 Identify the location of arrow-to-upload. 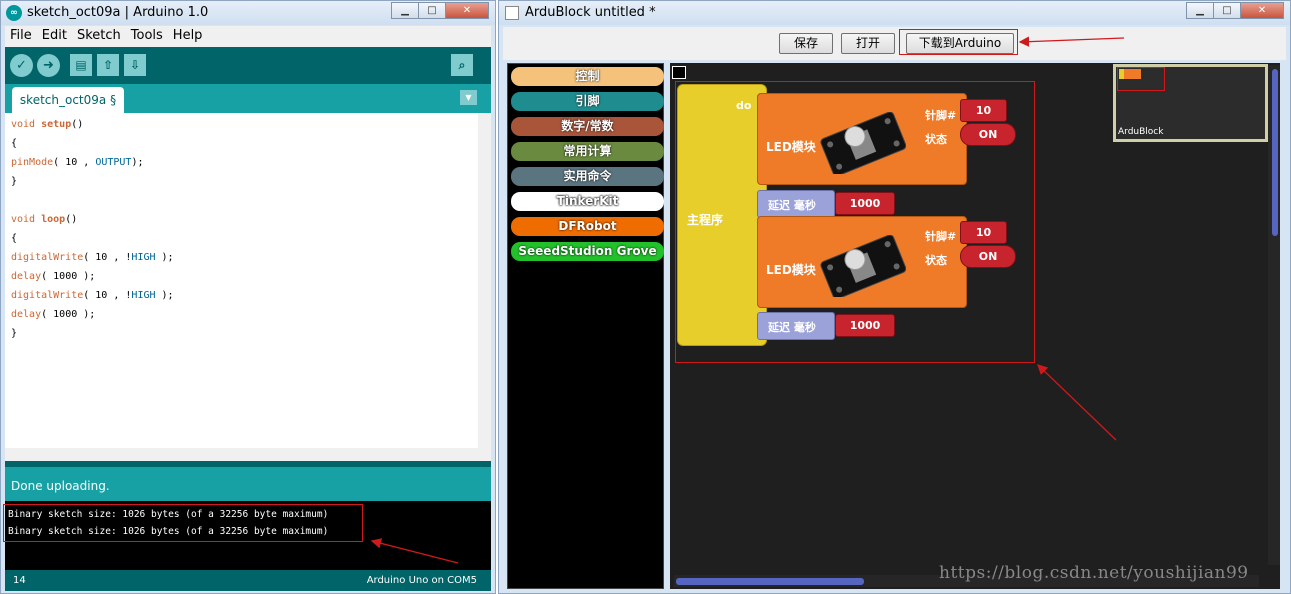
(1071, 41).